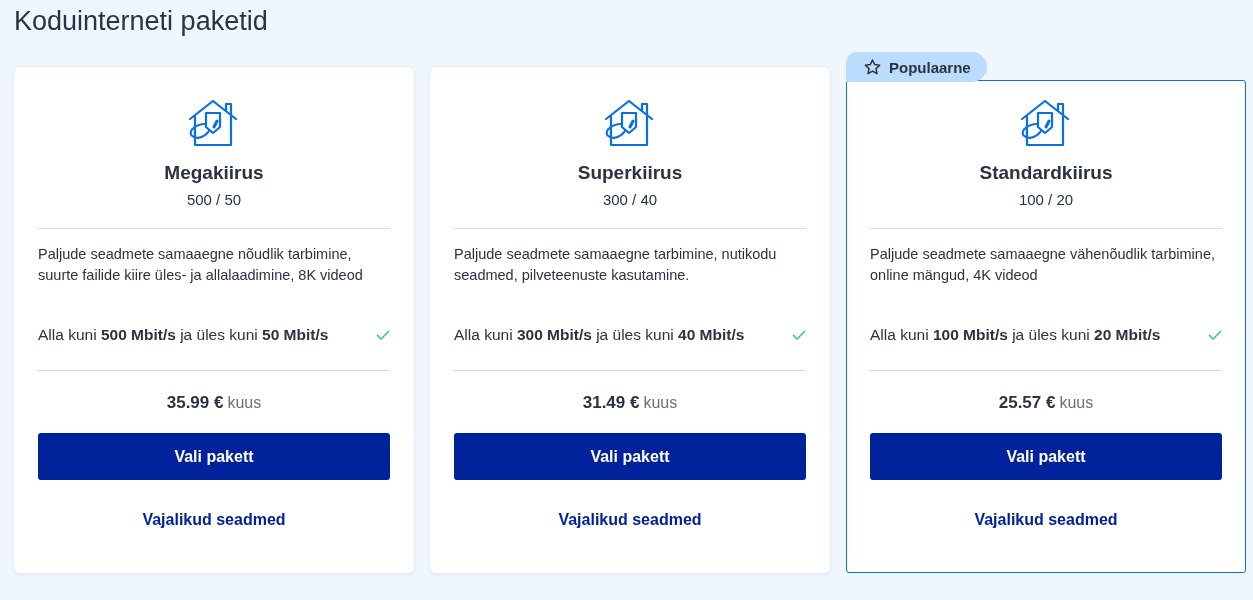 This screenshot has width=1253, height=600. Describe the element at coordinates (611, 403) in the screenshot. I see `price: 31.49 €` at that location.